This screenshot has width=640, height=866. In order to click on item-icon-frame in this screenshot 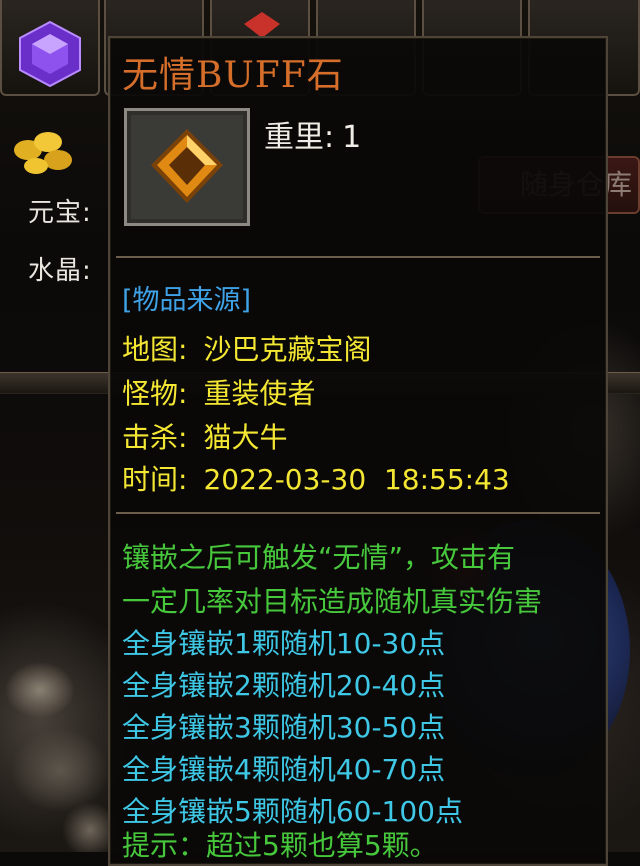, I will do `click(187, 167)`.